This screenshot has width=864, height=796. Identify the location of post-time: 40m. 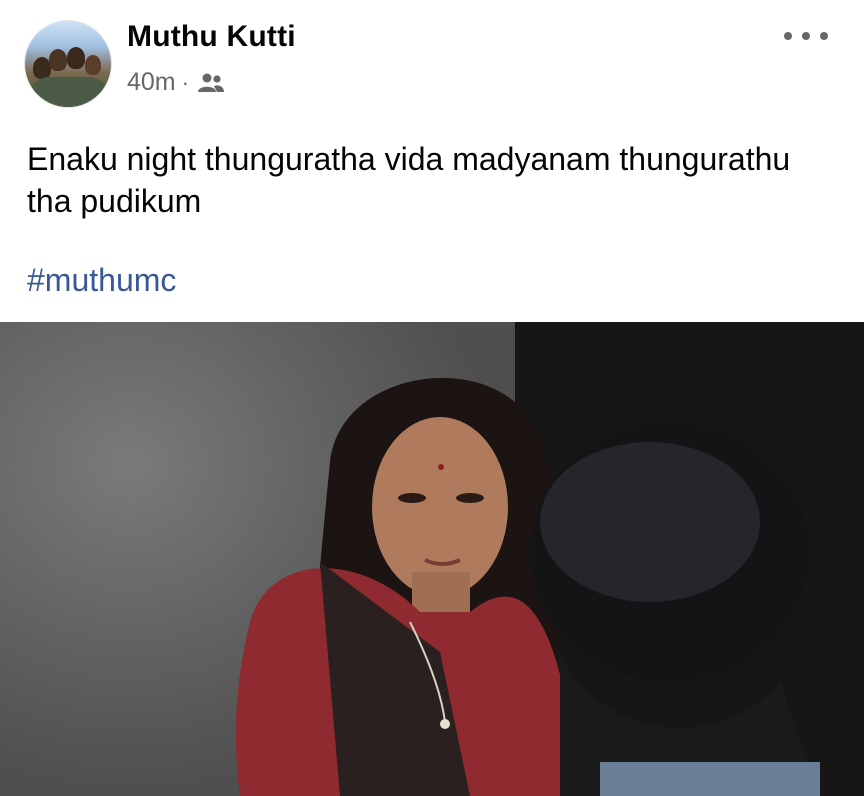
(151, 82).